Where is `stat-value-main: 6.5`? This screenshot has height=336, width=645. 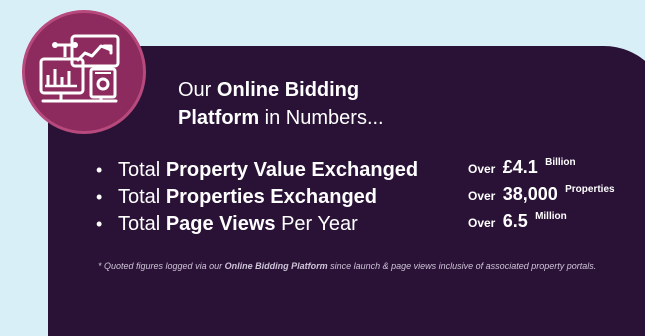
stat-value-main: 6.5 is located at coordinates (515, 221).